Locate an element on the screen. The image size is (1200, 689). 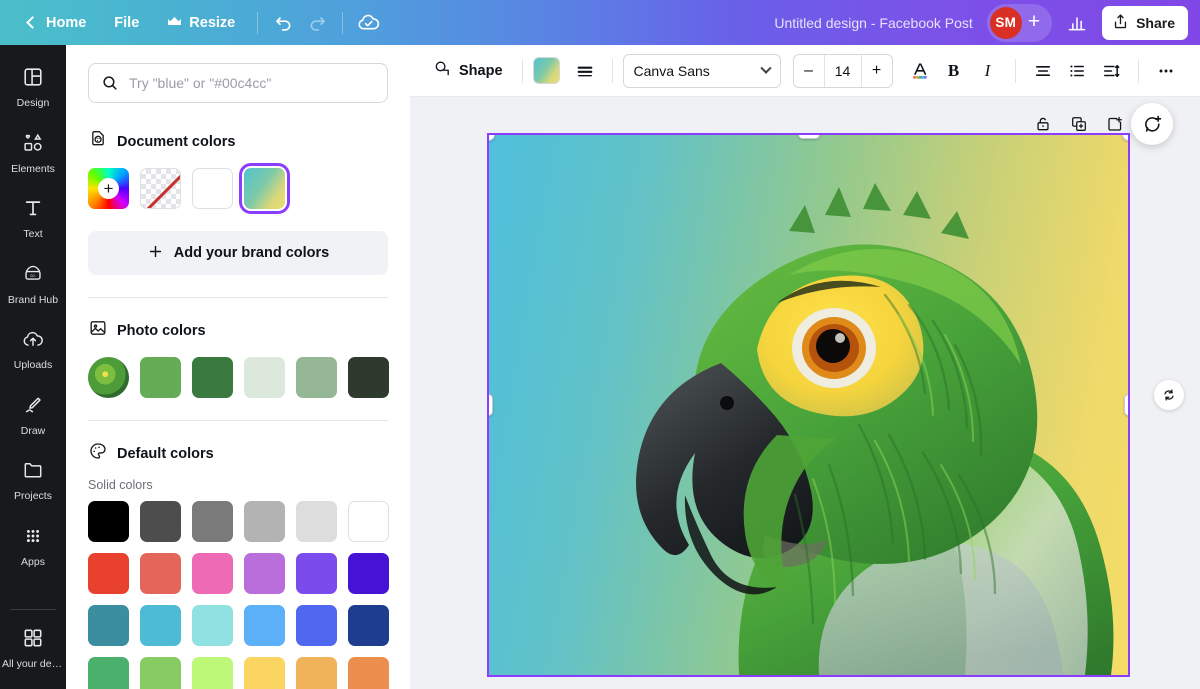
photo-thumbnail-swatch is located at coordinates (108, 377).